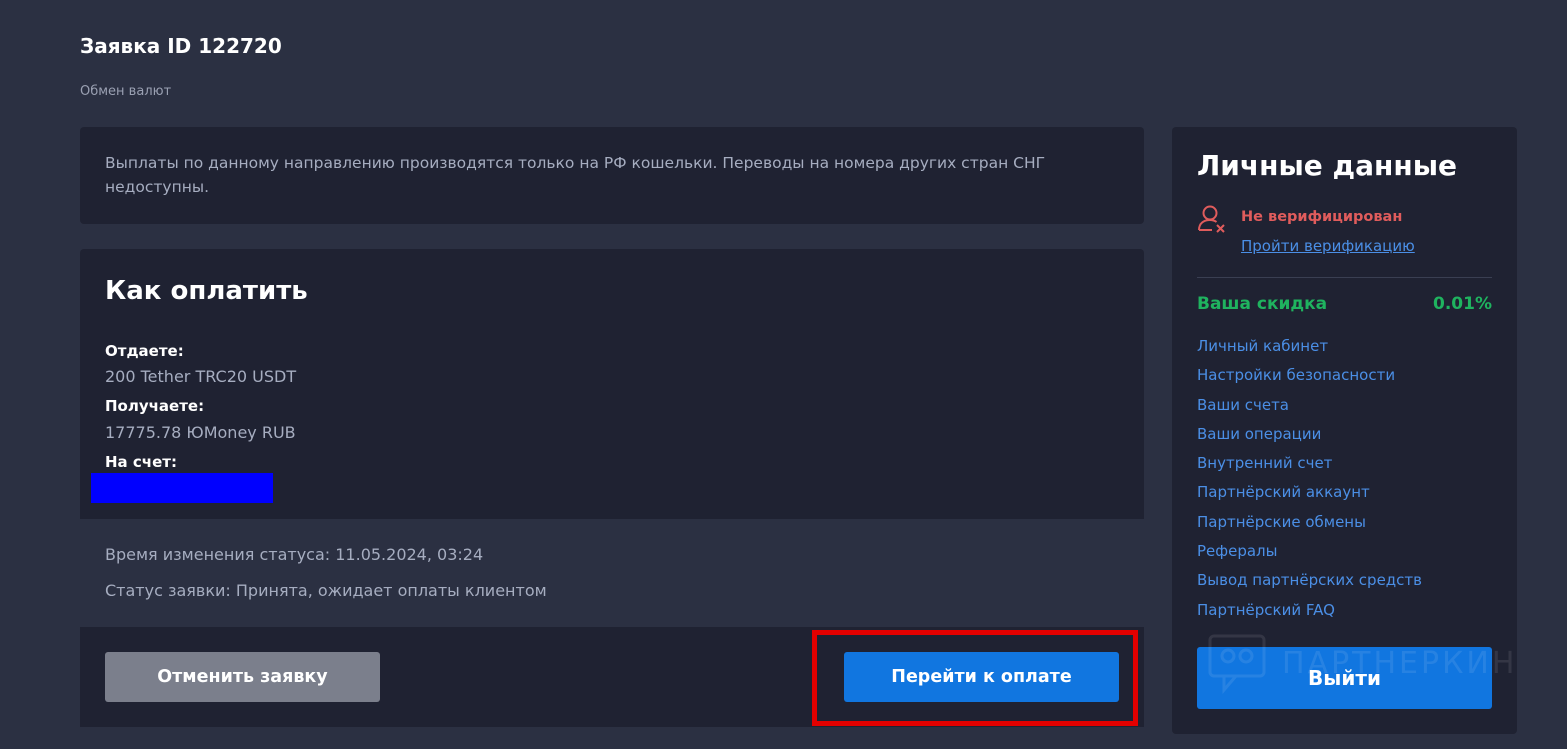 Image resolution: width=1567 pixels, height=749 pixels. Describe the element at coordinates (1344, 277) in the screenshot. I see `divider` at that location.